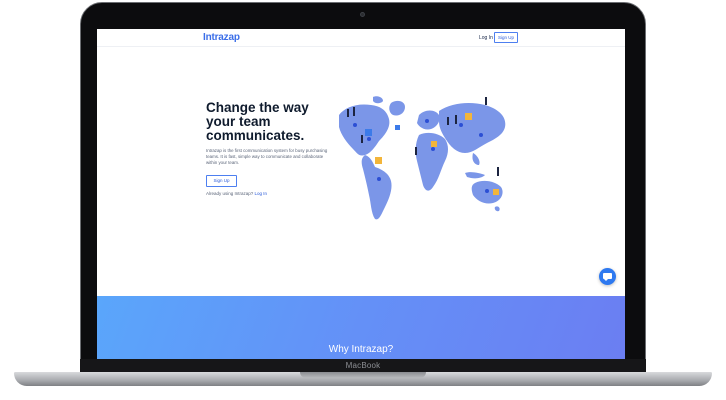 The width and height of the screenshot is (726, 400). Describe the element at coordinates (257, 121) in the screenshot. I see `hero-title: Change the way your team communicates.` at that location.